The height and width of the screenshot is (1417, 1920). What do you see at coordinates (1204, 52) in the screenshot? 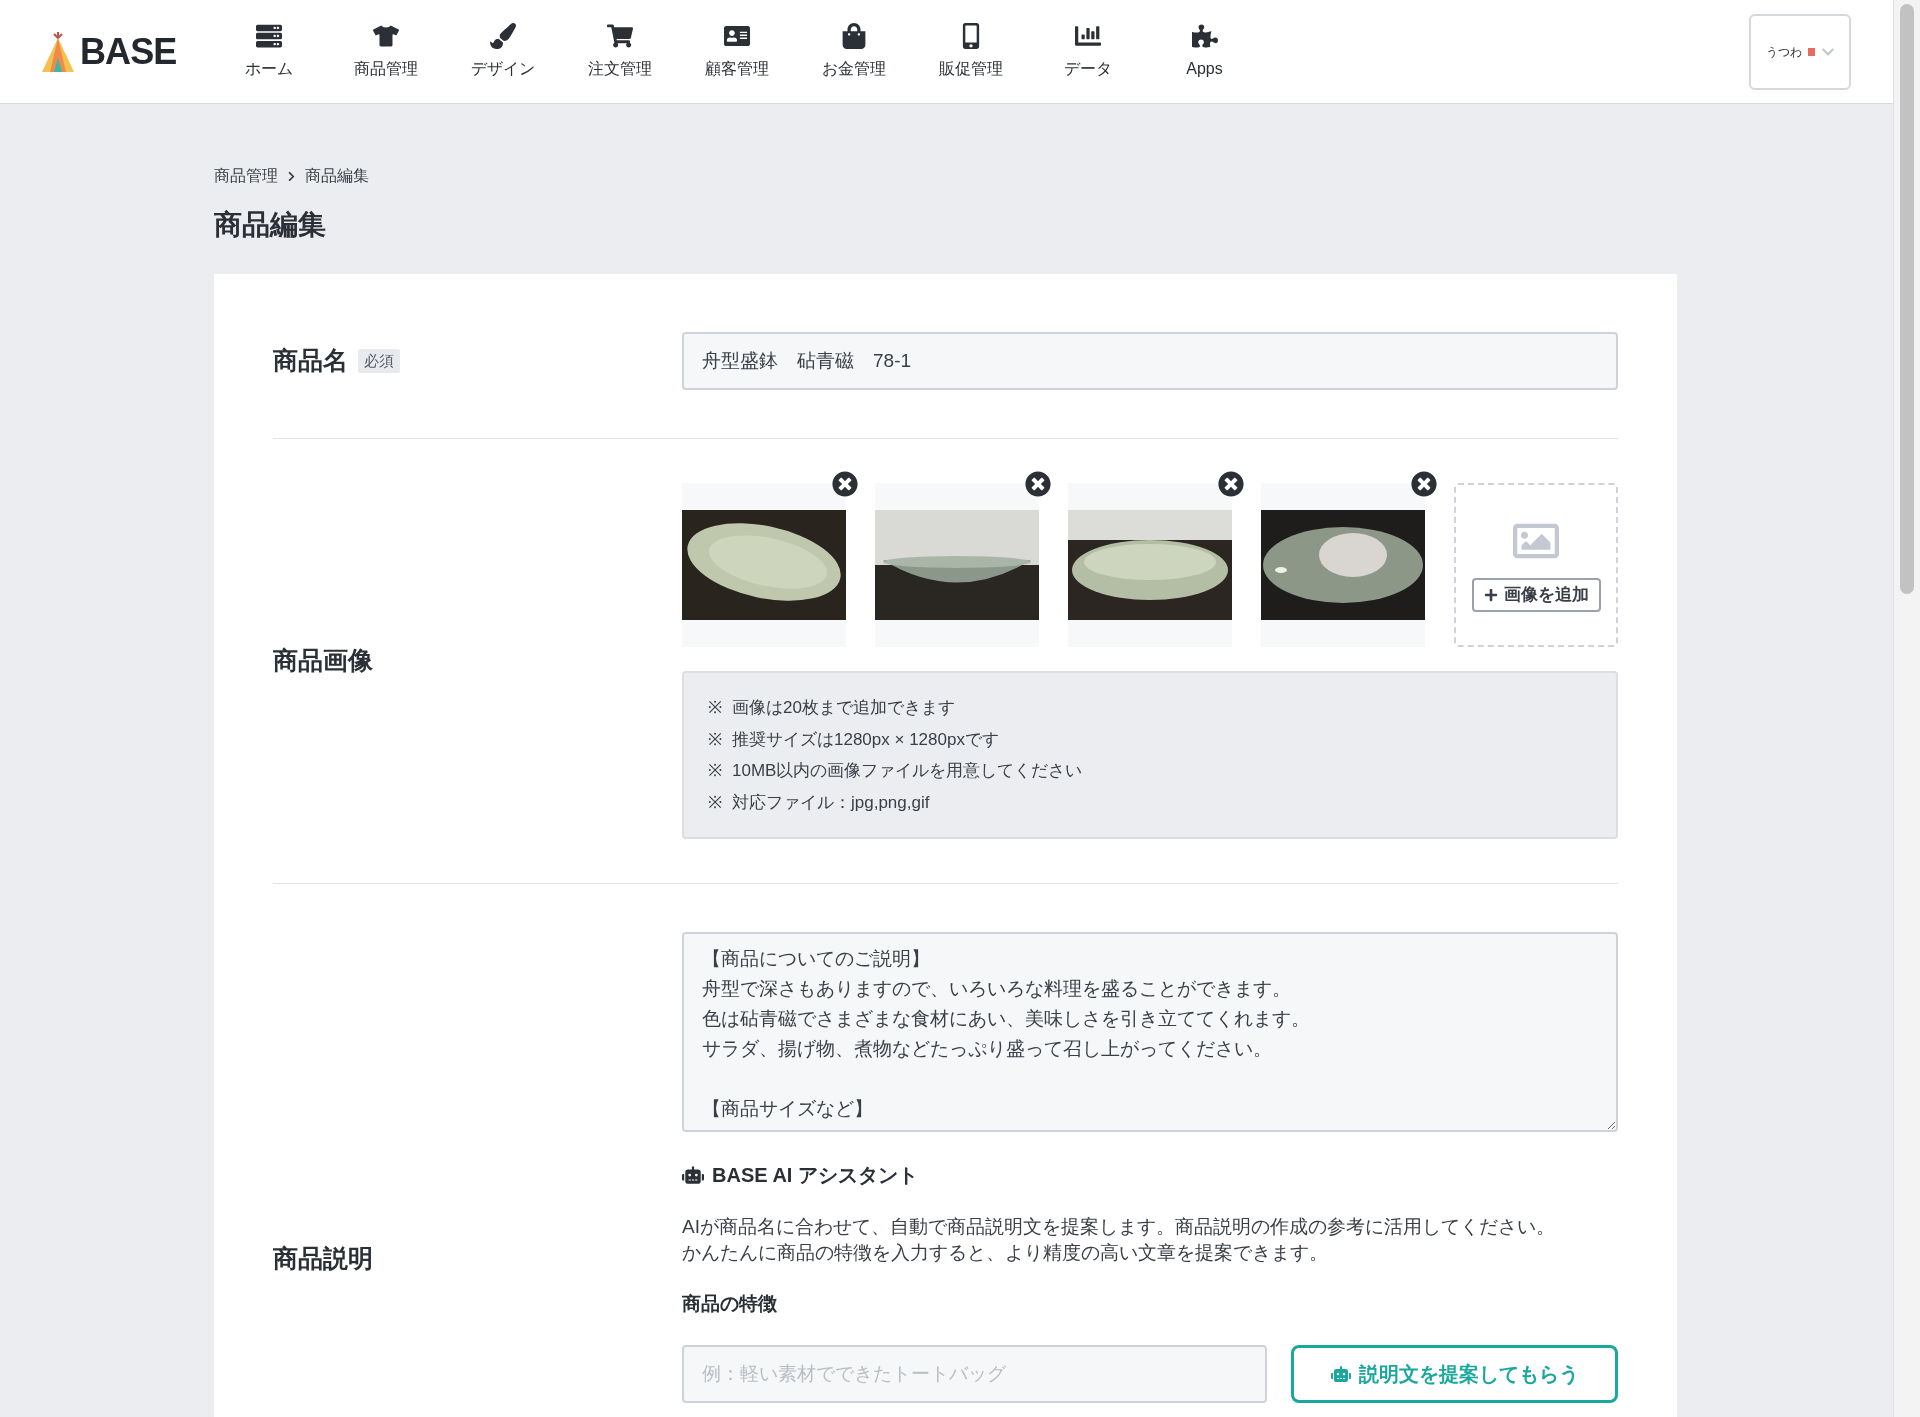
I see `nav-item: Apps` at bounding box center [1204, 52].